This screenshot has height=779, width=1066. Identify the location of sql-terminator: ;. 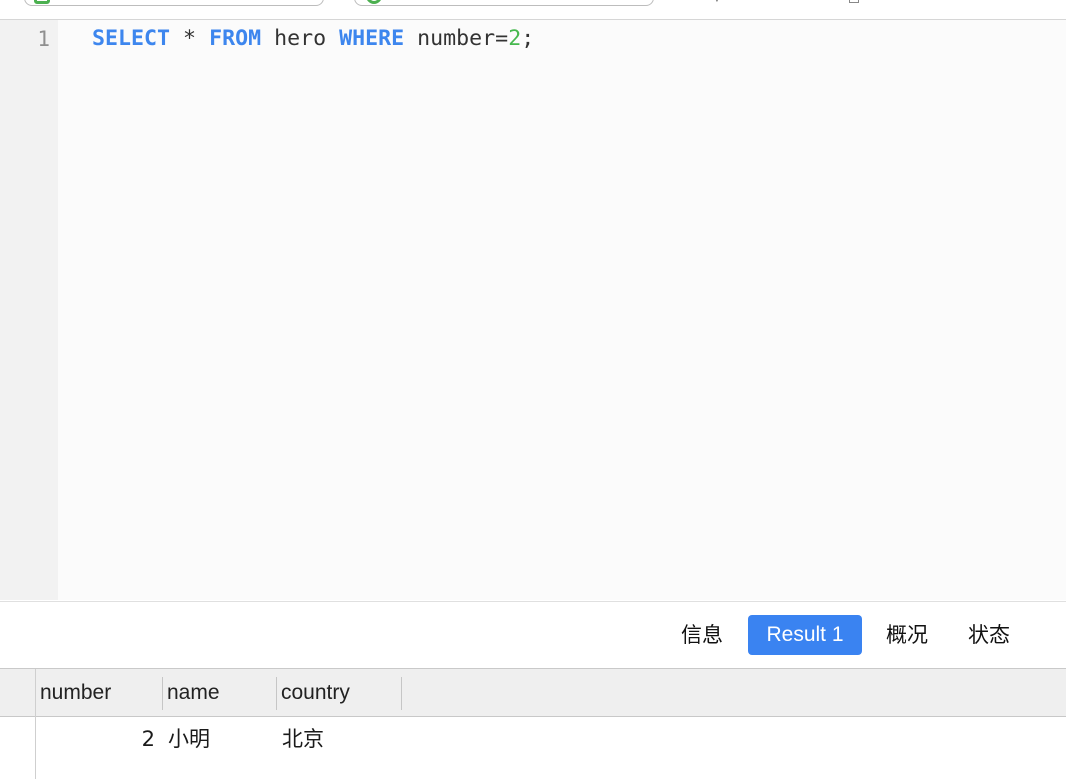
(528, 38).